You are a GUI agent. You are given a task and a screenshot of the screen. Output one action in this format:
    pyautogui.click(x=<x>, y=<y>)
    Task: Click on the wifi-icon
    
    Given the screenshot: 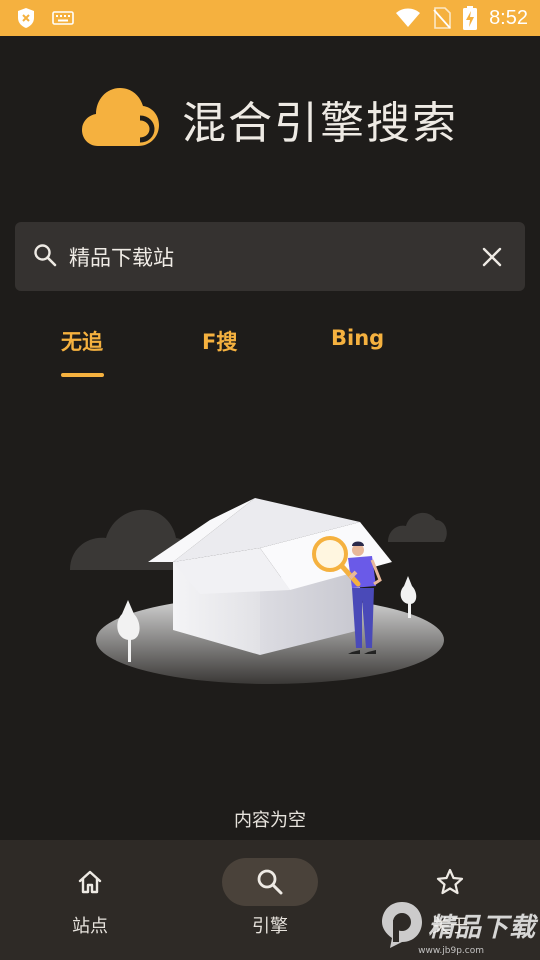 What is the action you would take?
    pyautogui.click(x=408, y=18)
    